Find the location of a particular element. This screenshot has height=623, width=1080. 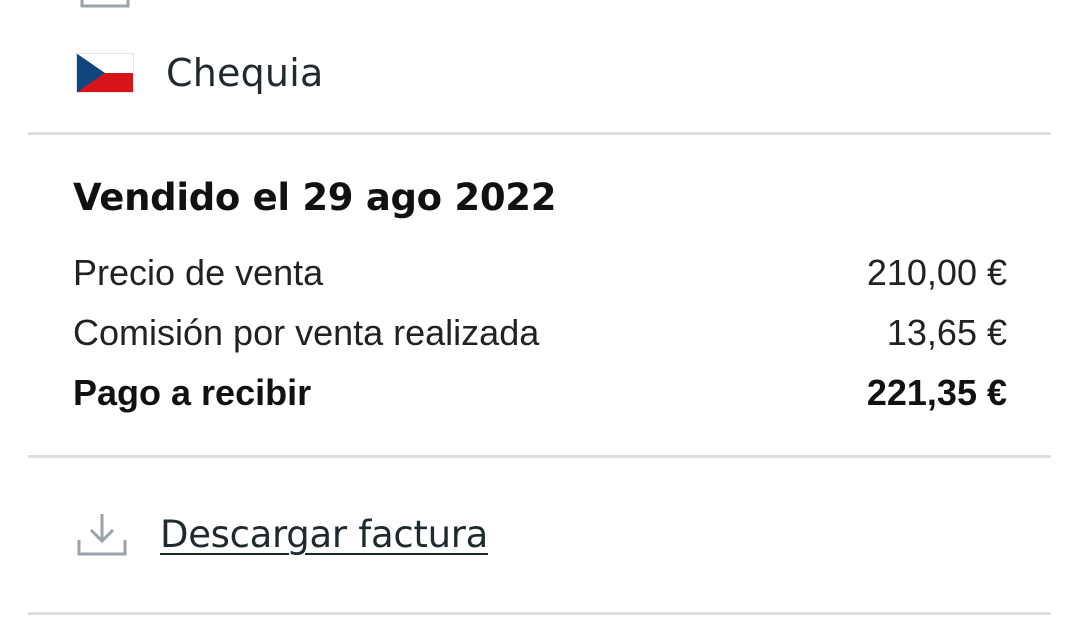

commission-label: Comisión por venta realizada is located at coordinates (306, 332).